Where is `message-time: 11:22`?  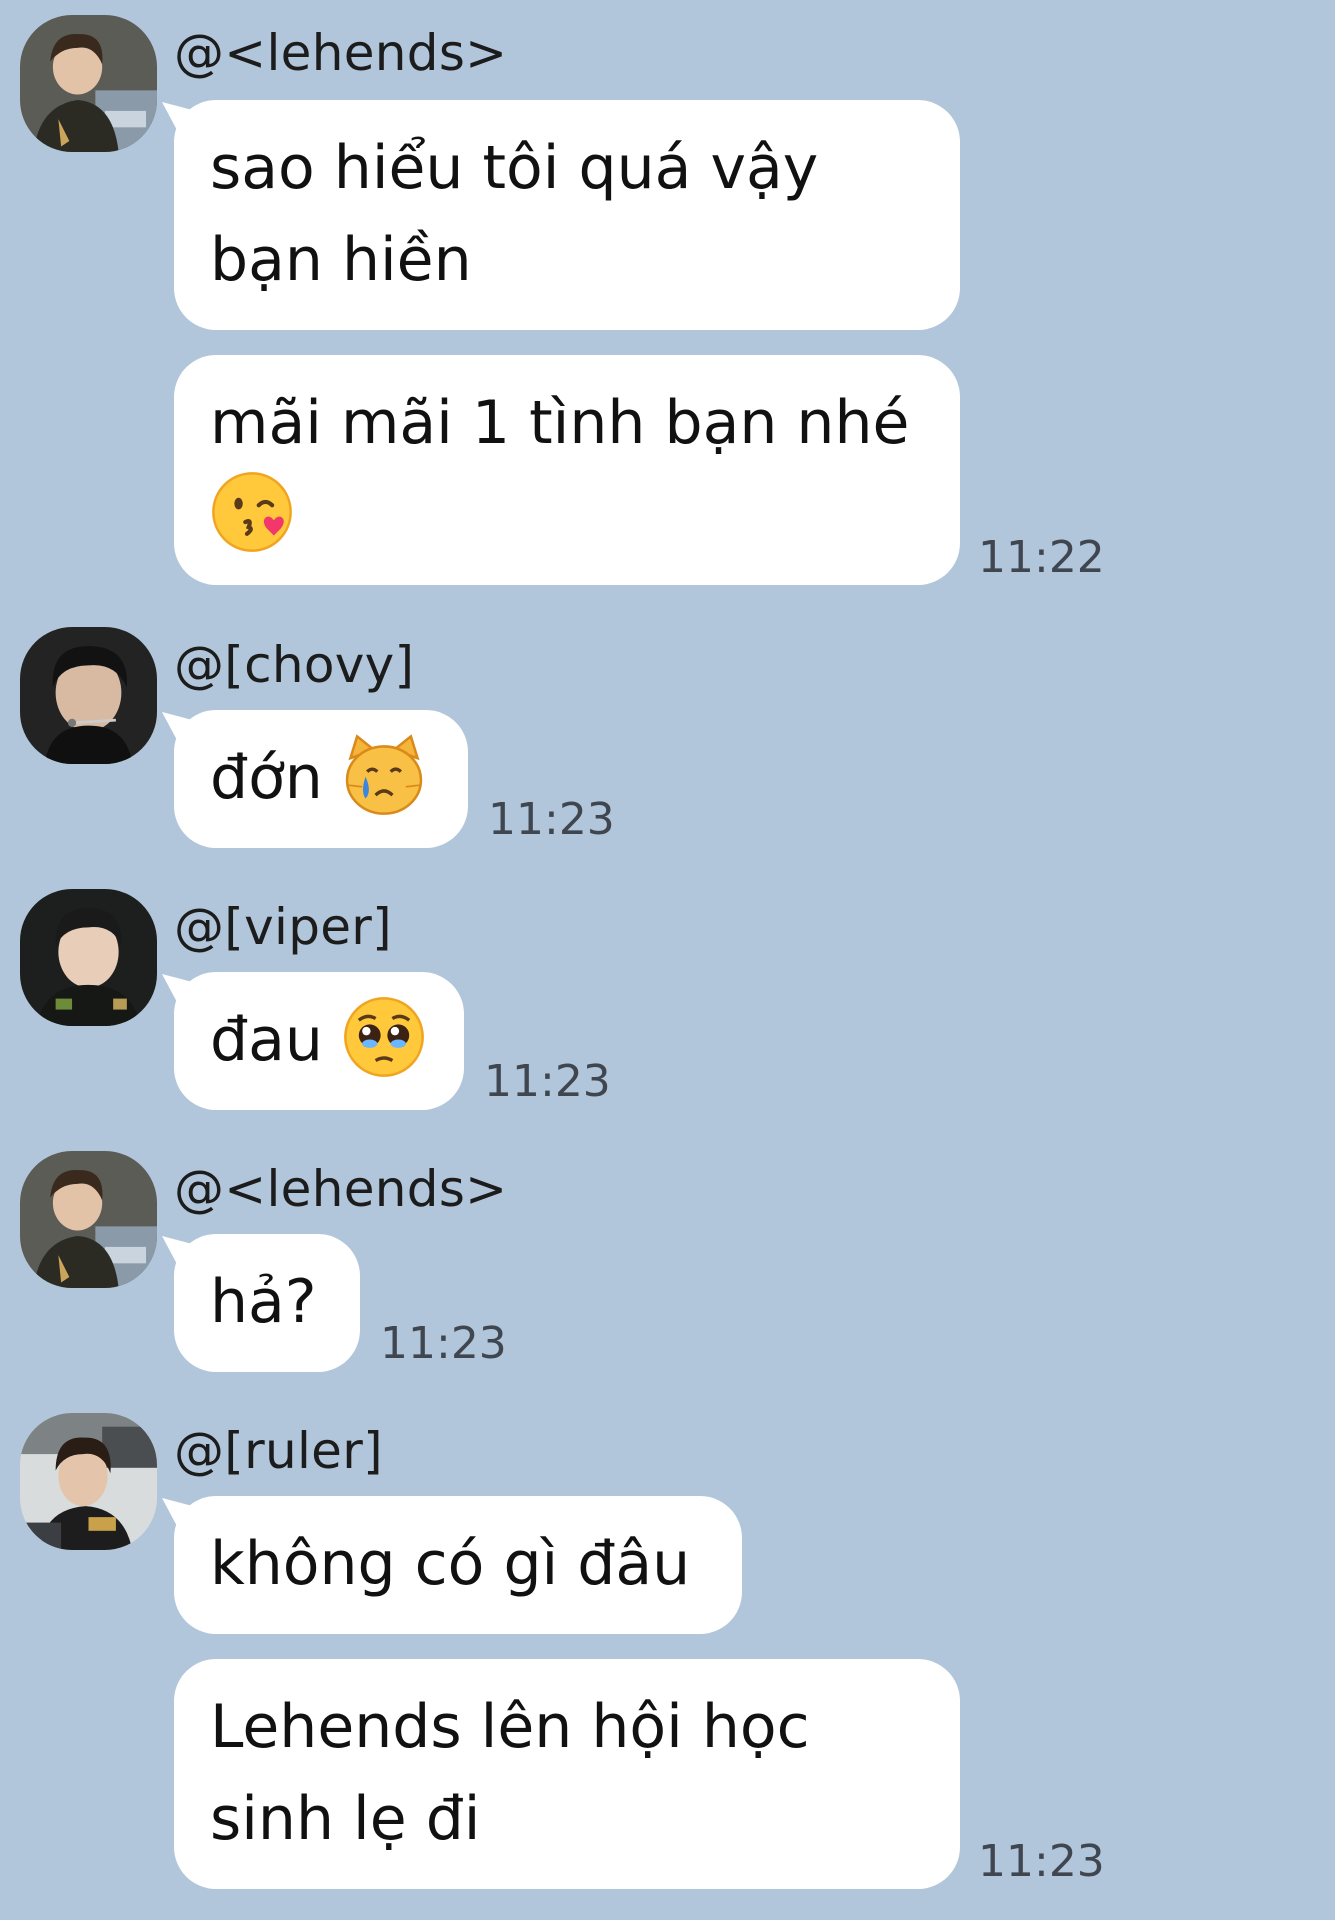 message-time: 11:22 is located at coordinates (1041, 557).